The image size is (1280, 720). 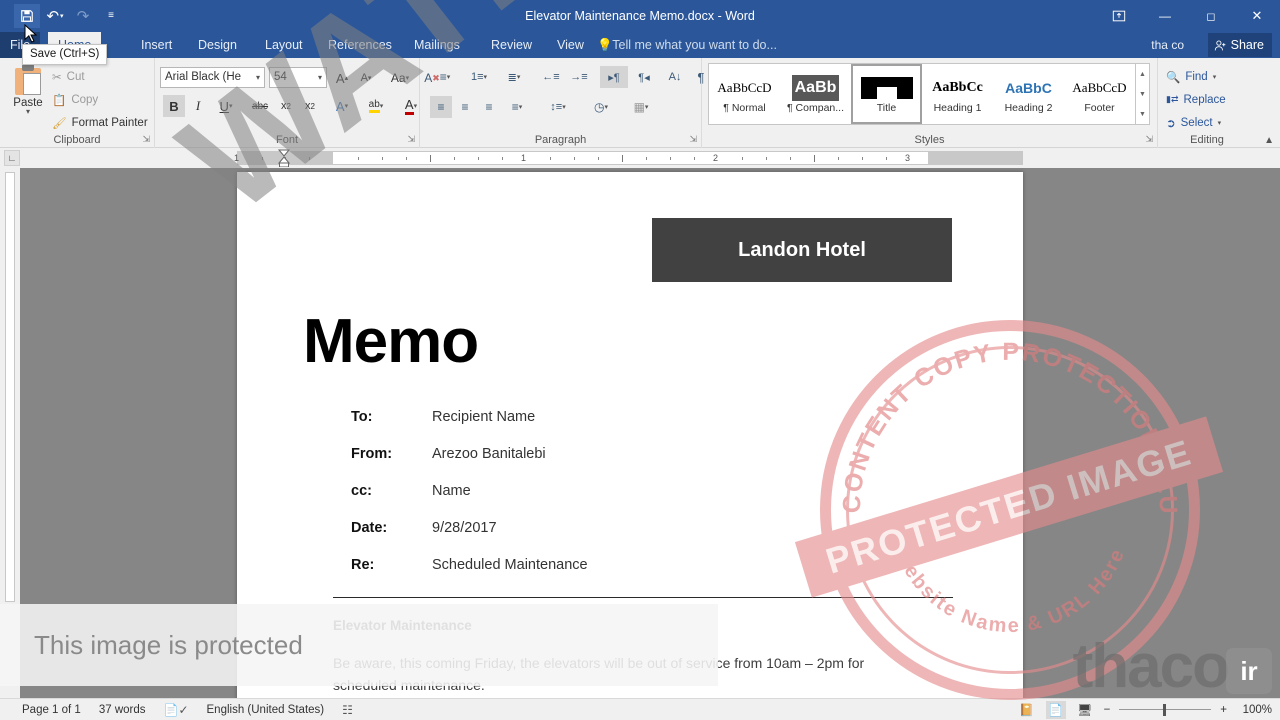 I want to click on header-banner-text: Landon Hotel, so click(x=802, y=249).